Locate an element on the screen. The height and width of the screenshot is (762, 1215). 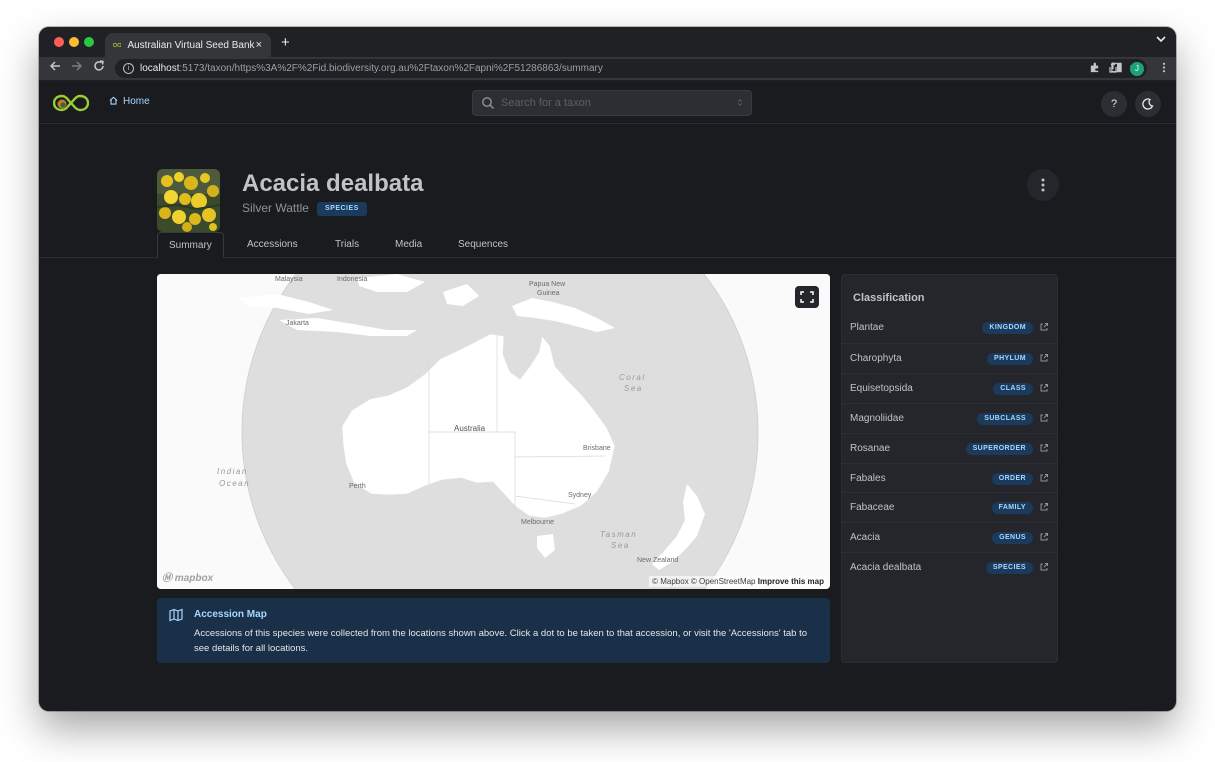
theme-toggle-button is located at coordinates (1148, 104).